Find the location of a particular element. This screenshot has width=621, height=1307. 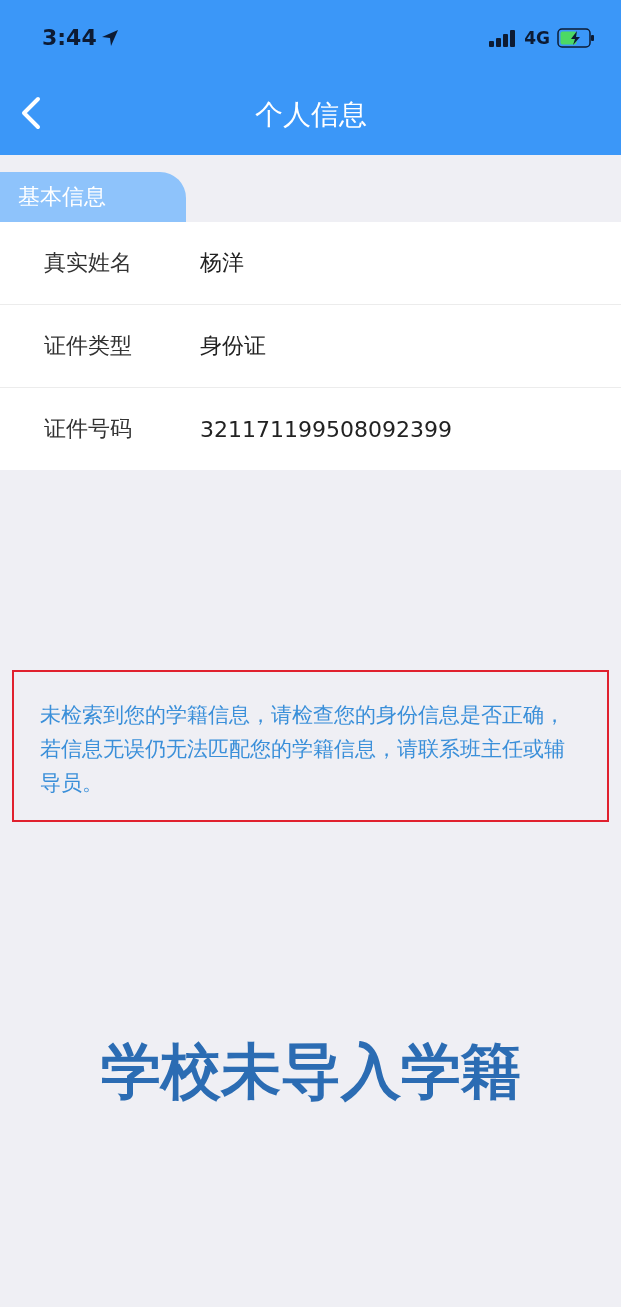

caption: 学校未导入学籍 is located at coordinates (310, 1071).